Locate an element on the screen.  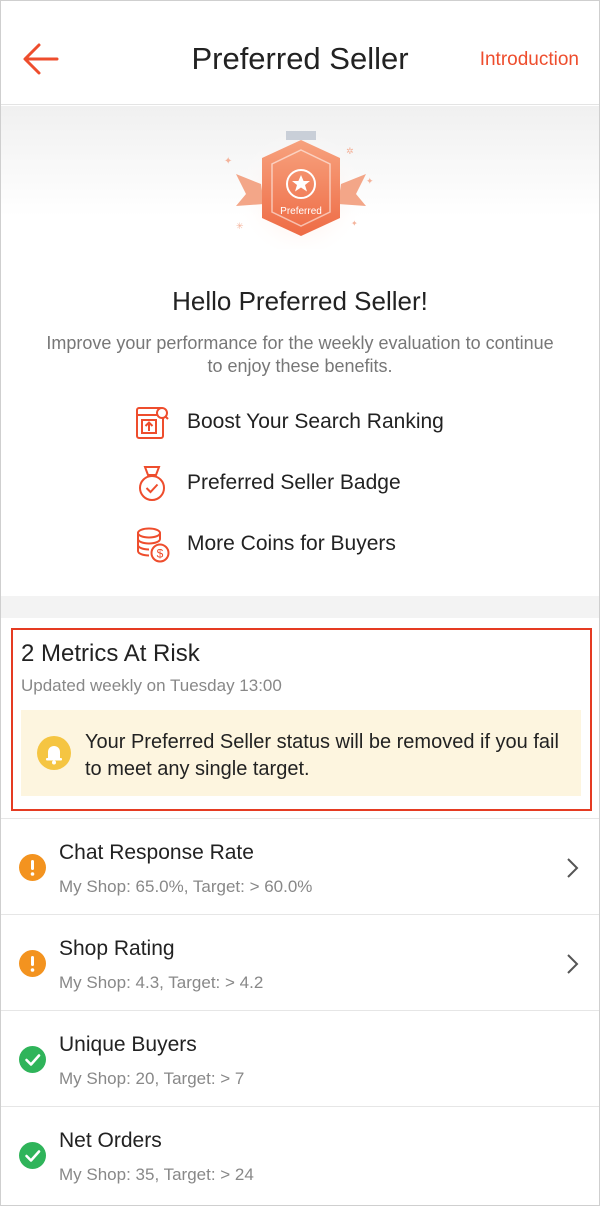
metric-row-unique-buyers: Unique Buyers My Shop: 20, Target: > 7 is located at coordinates (300, 1058).